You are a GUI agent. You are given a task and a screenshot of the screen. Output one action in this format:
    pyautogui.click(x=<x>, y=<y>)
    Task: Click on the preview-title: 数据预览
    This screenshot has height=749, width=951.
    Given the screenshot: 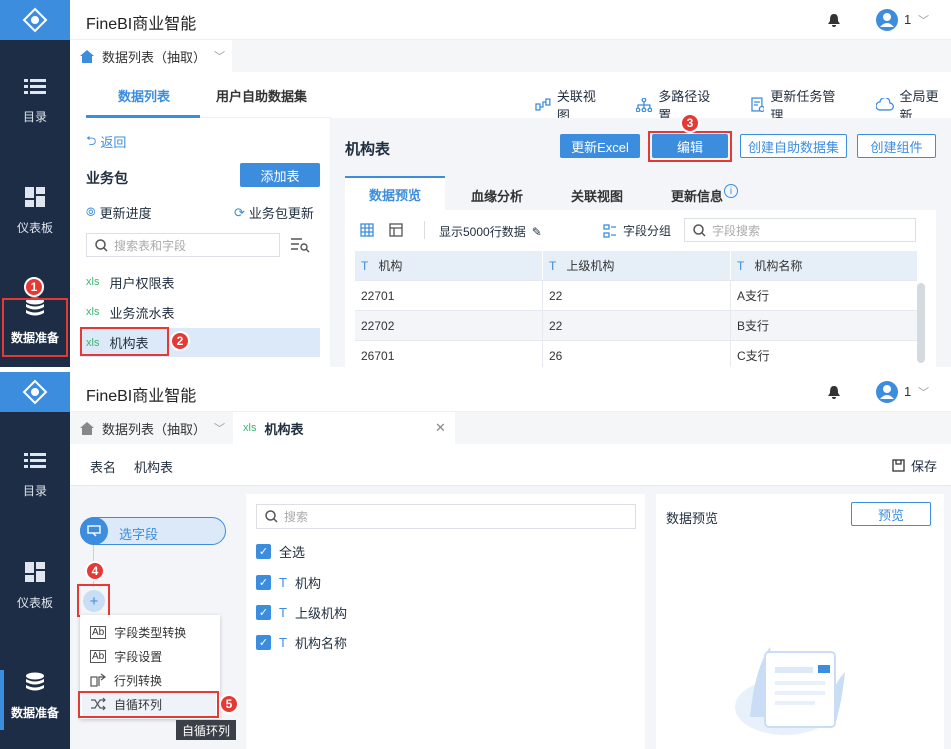 What is the action you would take?
    pyautogui.click(x=692, y=518)
    